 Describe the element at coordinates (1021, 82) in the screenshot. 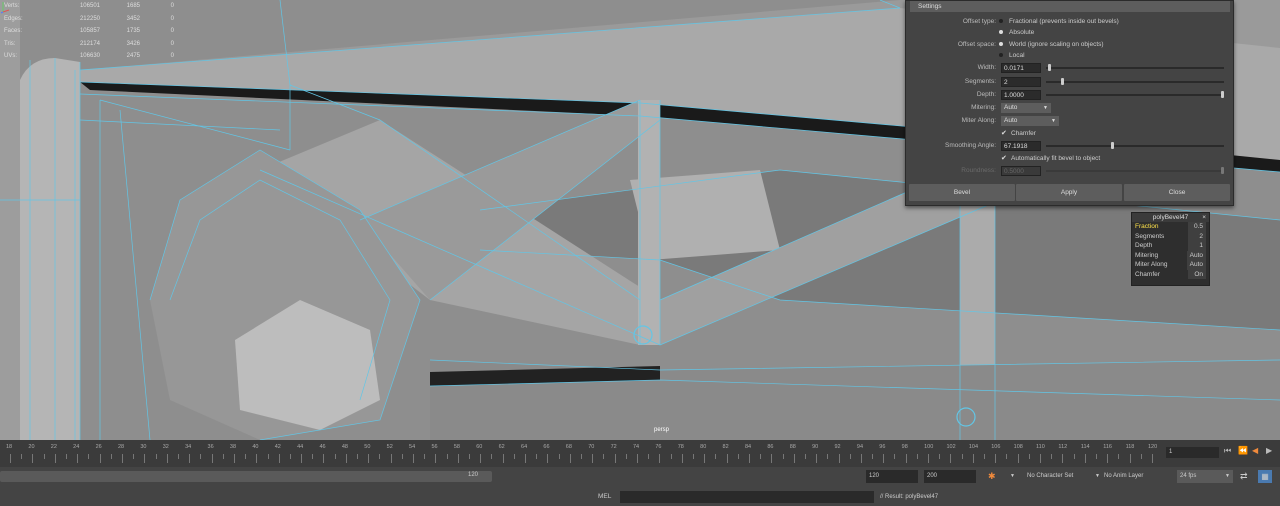

I see `segments-field: 2` at that location.